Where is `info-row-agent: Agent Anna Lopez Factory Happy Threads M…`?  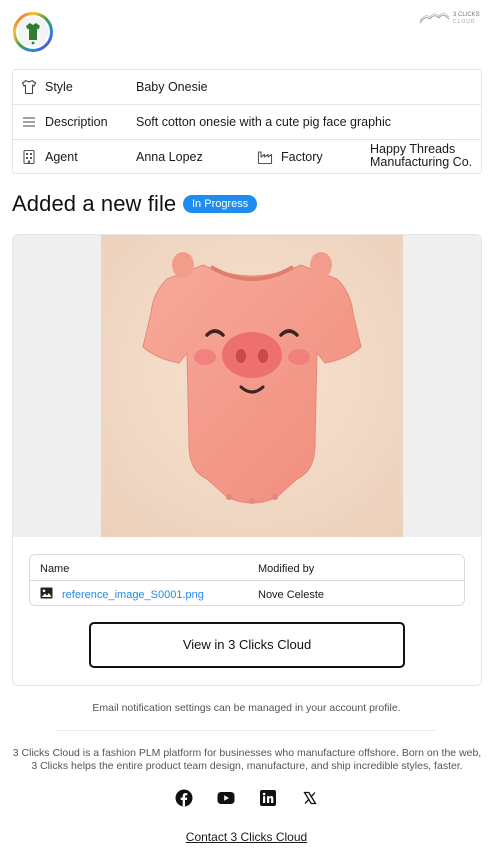
info-row-agent: Agent Anna Lopez Factory Happy Threads M… is located at coordinates (247, 157).